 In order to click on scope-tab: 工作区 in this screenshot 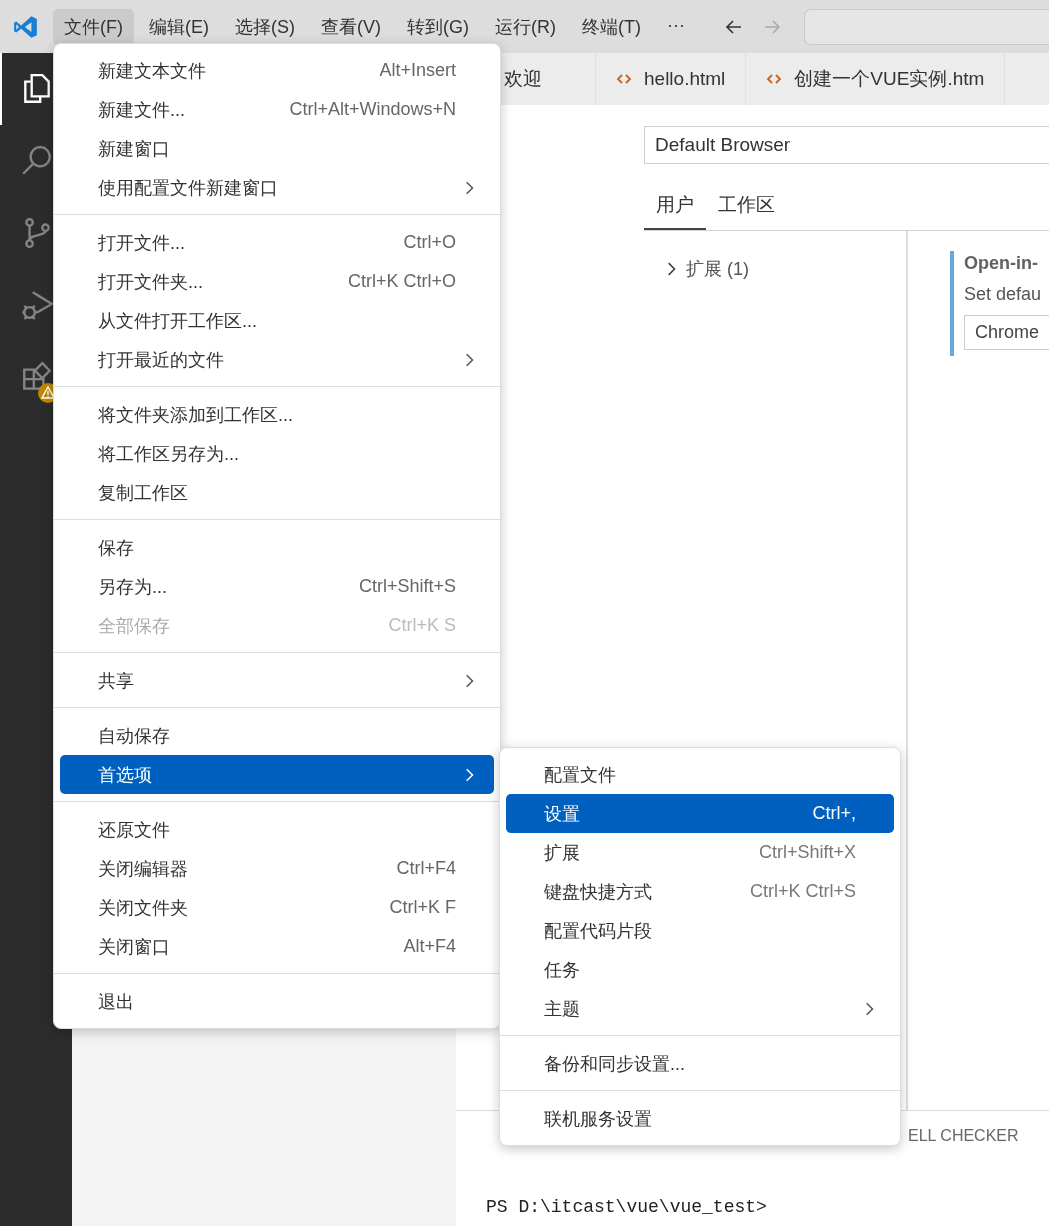, I will do `click(746, 209)`.